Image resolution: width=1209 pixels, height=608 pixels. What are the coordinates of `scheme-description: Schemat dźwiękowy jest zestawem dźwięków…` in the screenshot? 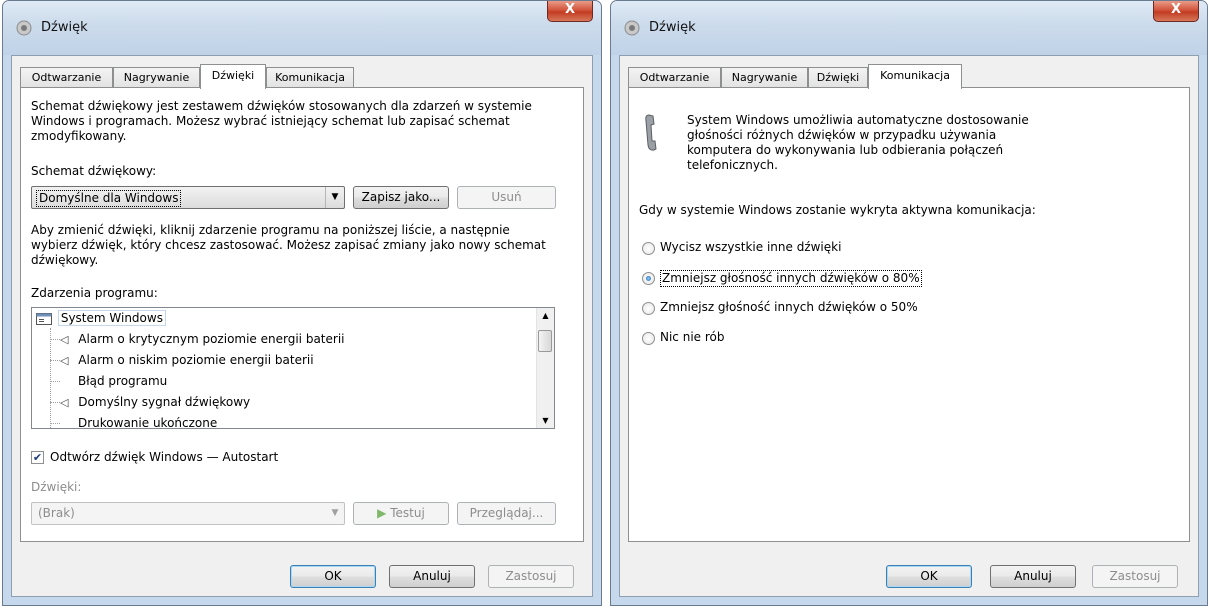 It's located at (281, 121).